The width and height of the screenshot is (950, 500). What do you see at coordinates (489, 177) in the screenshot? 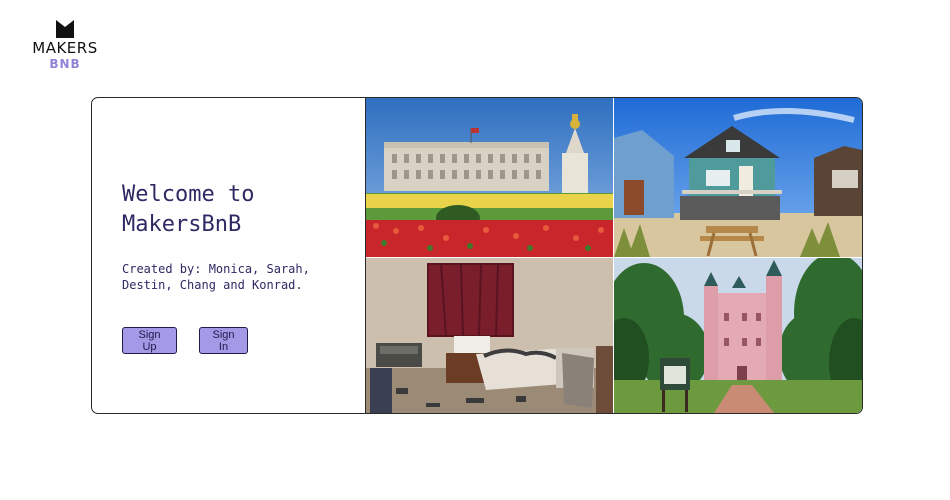
I see `palace-photo` at bounding box center [489, 177].